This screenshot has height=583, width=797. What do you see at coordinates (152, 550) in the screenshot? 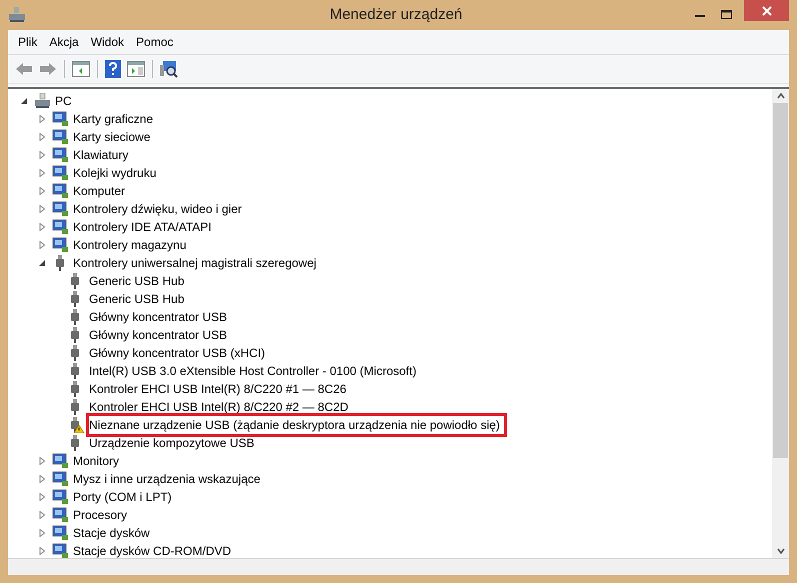
I see `tree-item: Stacje dysków CD-ROM/DVD` at bounding box center [152, 550].